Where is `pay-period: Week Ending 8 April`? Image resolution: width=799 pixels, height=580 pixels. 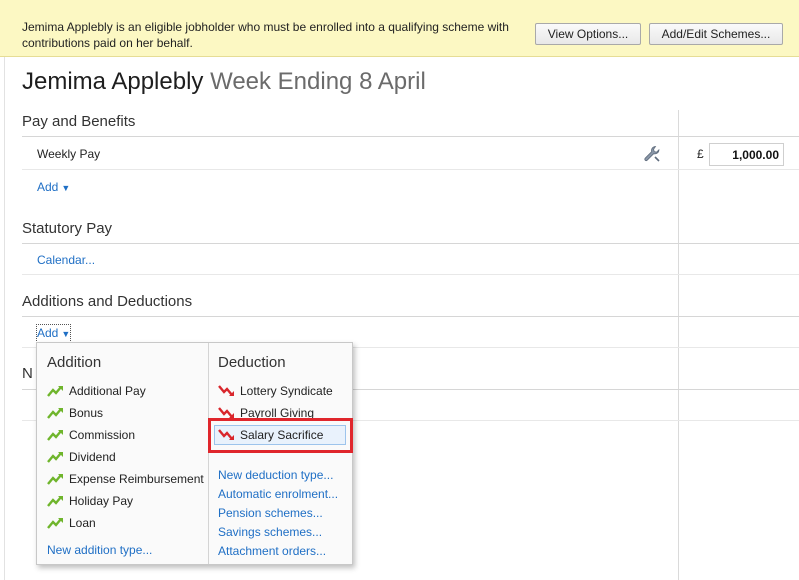
pay-period: Week Ending 8 April is located at coordinates (318, 81).